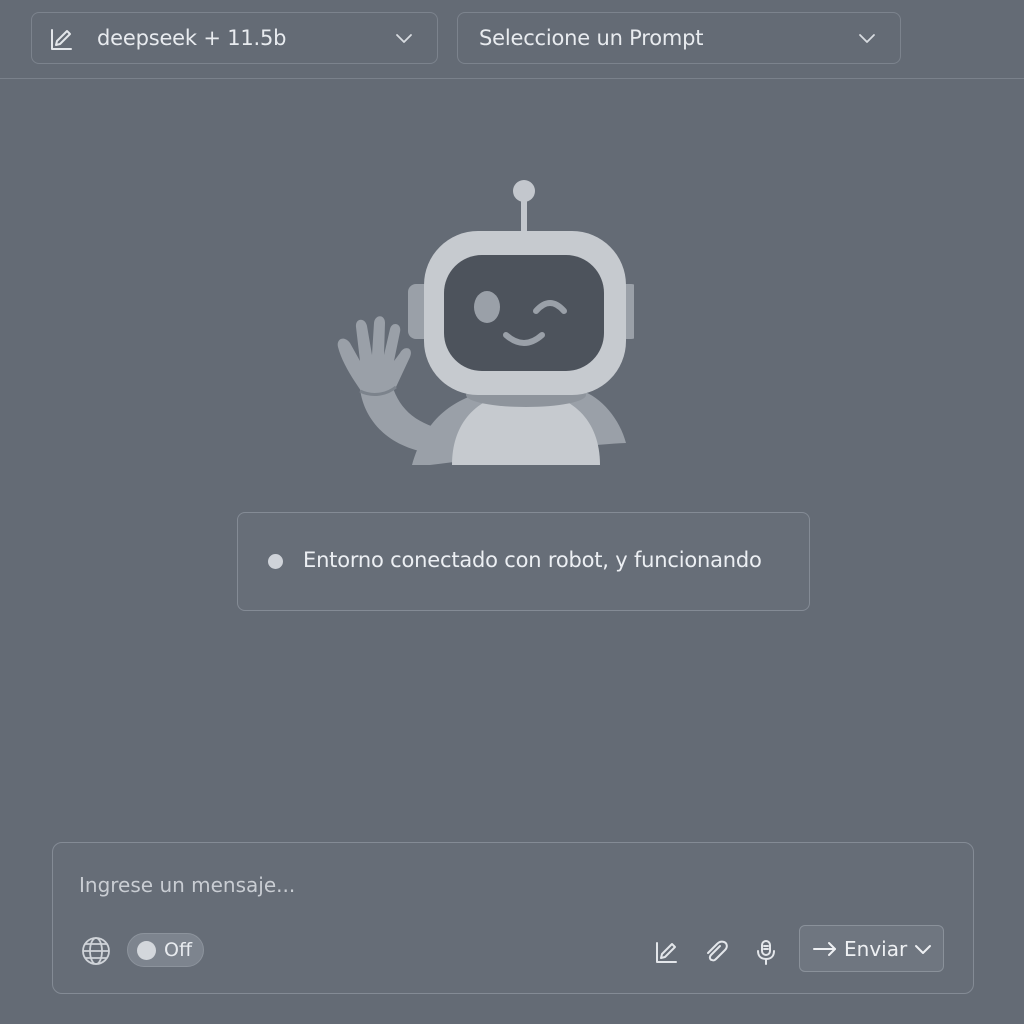 Image resolution: width=1024 pixels, height=1024 pixels. Describe the element at coordinates (275, 561) in the screenshot. I see `status-indicator` at that location.